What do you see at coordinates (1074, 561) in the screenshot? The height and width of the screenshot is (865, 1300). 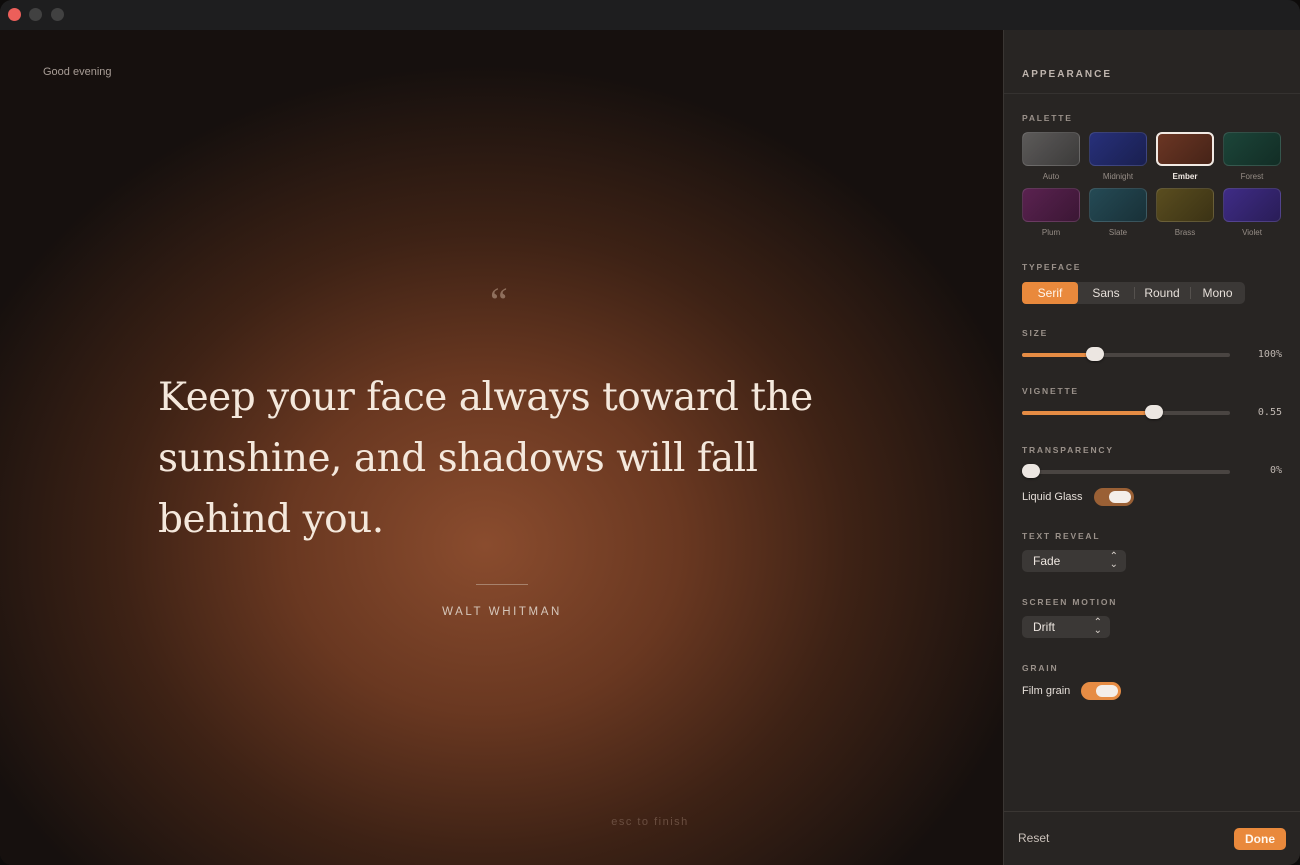 I see `text-reveal-select: Fade ⌃ ⌄` at bounding box center [1074, 561].